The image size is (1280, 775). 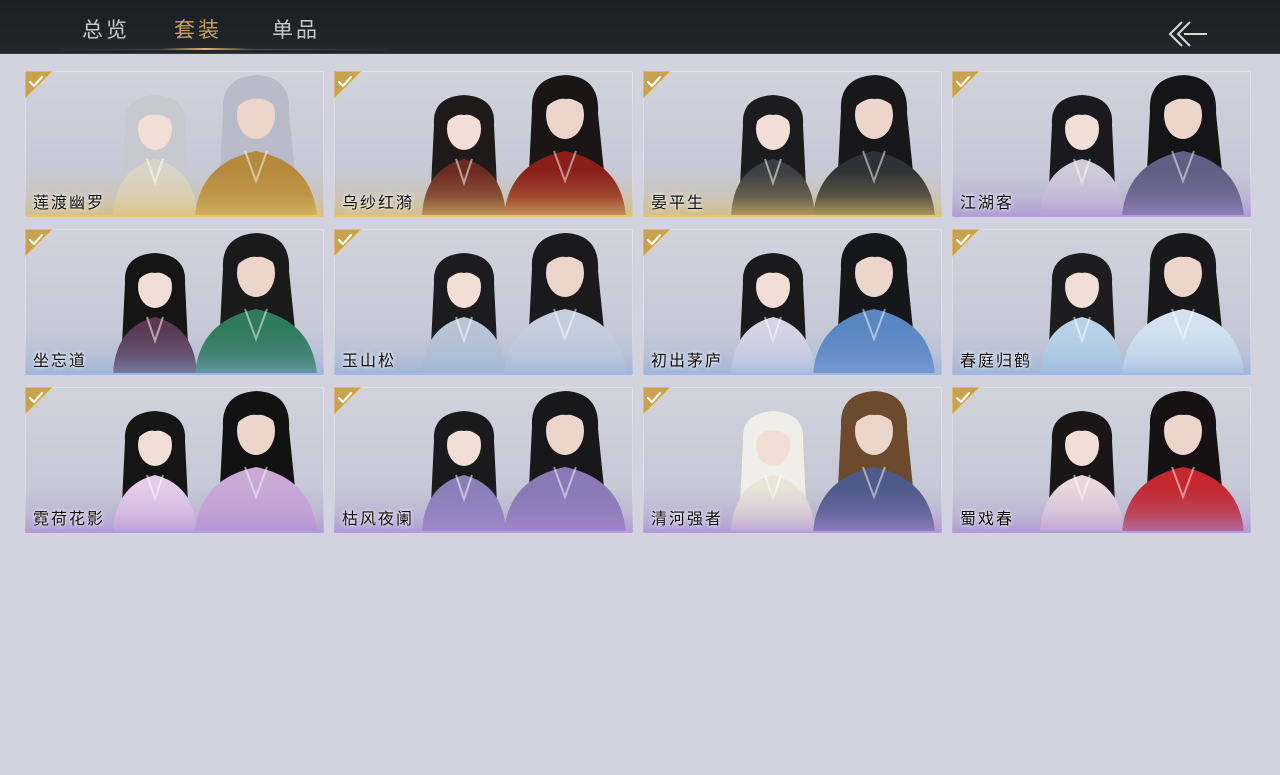 What do you see at coordinates (369, 360) in the screenshot?
I see `outfit-name: 玉山松` at bounding box center [369, 360].